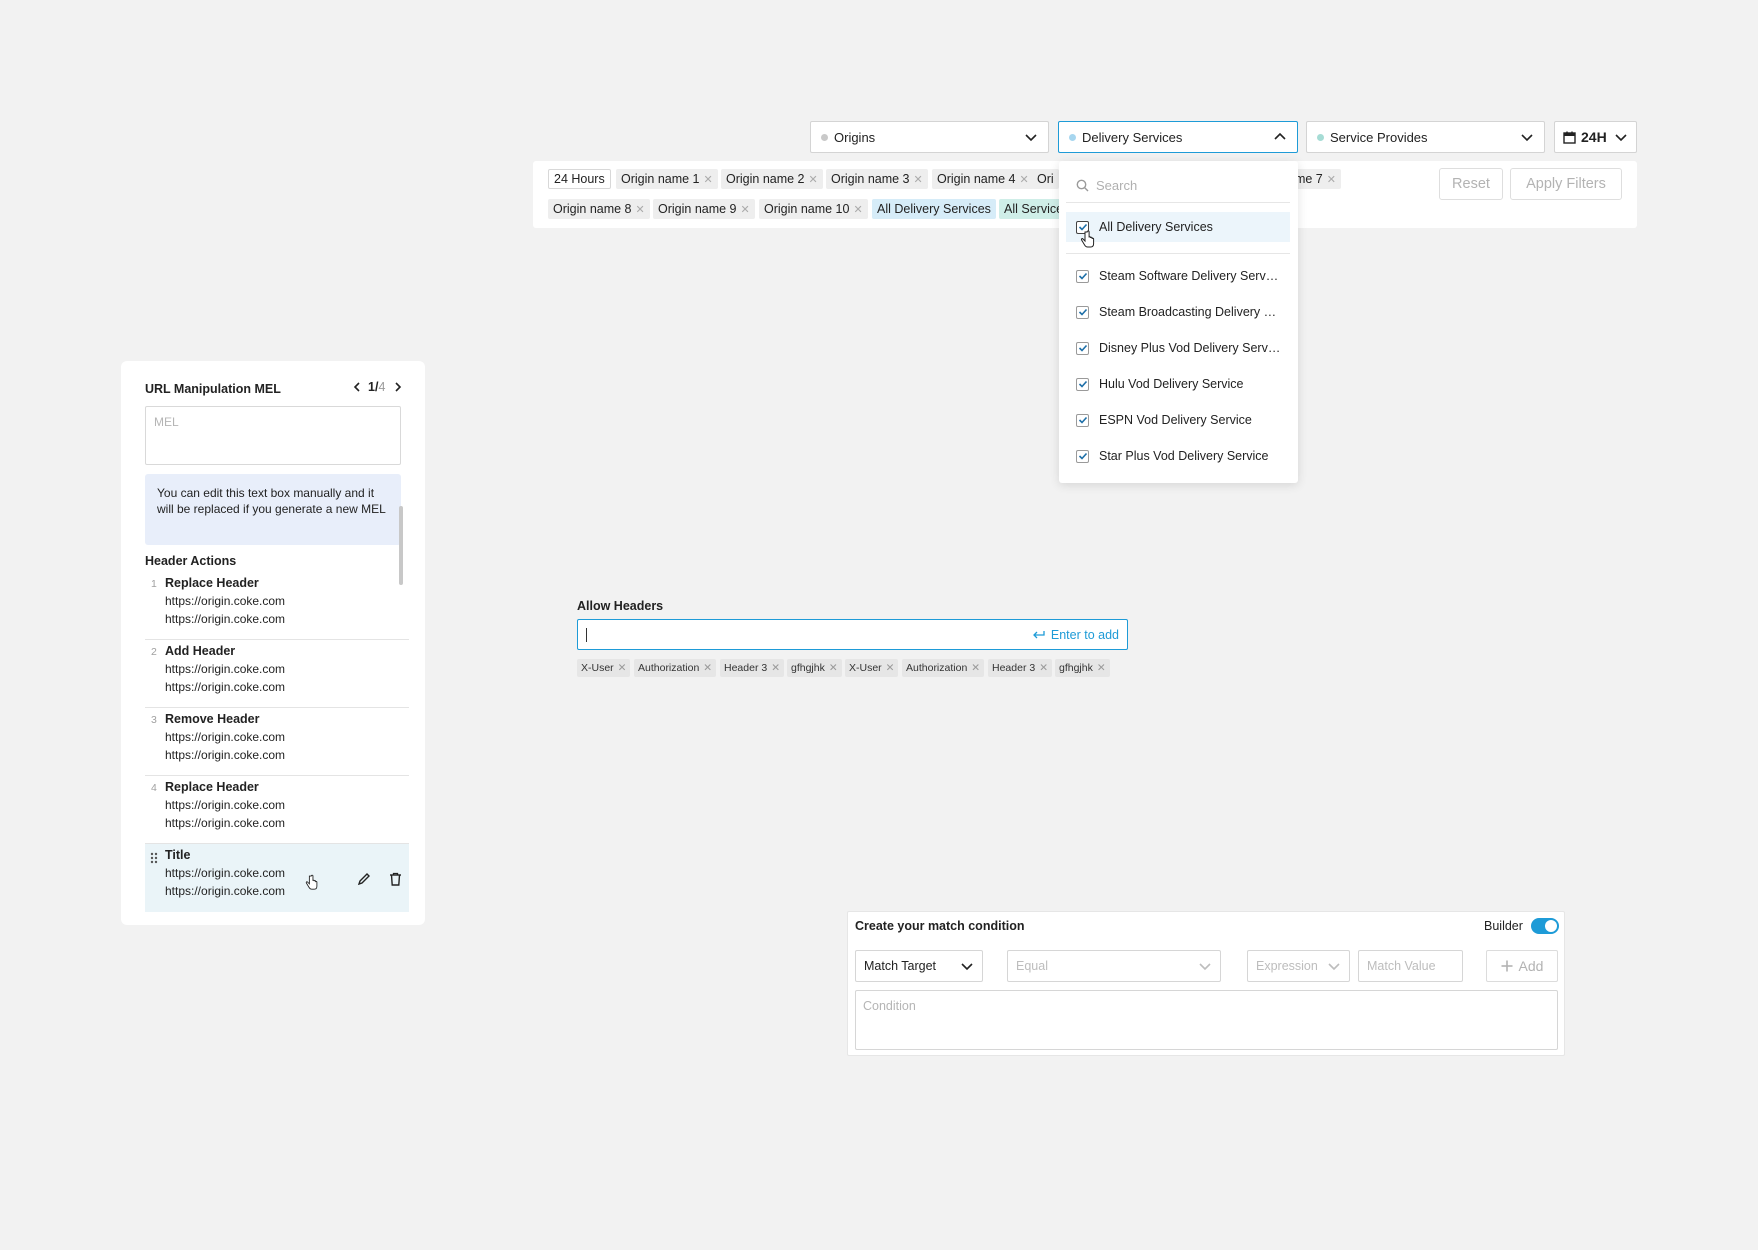 This screenshot has width=1758, height=1250. What do you see at coordinates (1471, 184) in the screenshot?
I see `reset-button: Reset` at bounding box center [1471, 184].